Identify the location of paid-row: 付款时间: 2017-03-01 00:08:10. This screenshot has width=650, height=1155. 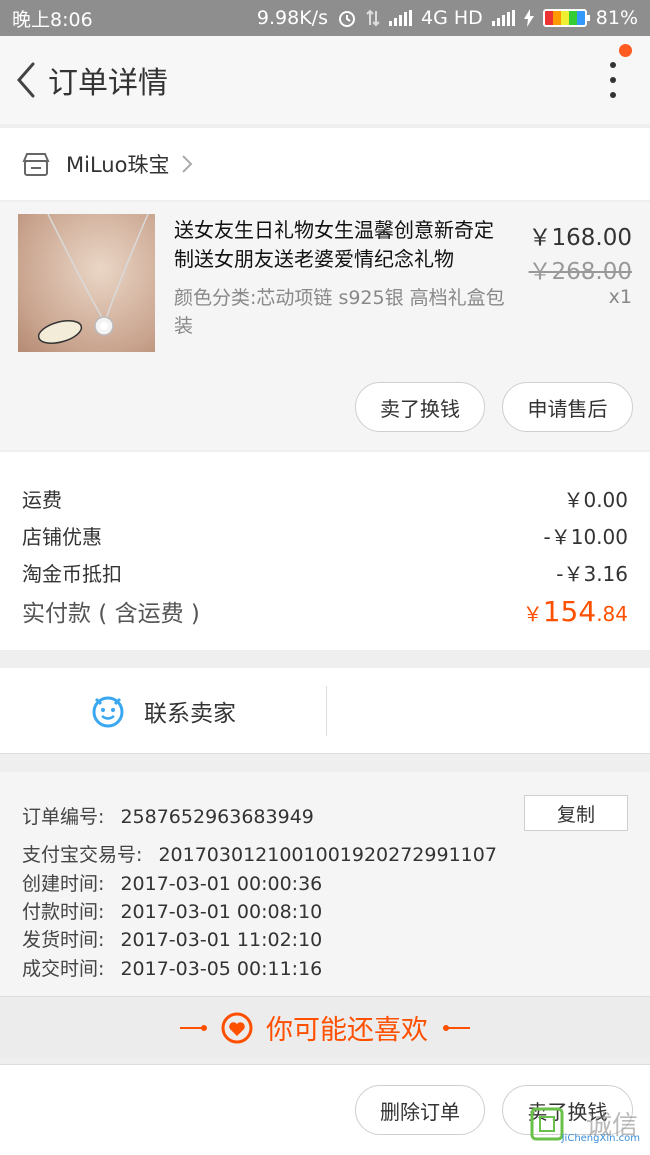
(172, 912).